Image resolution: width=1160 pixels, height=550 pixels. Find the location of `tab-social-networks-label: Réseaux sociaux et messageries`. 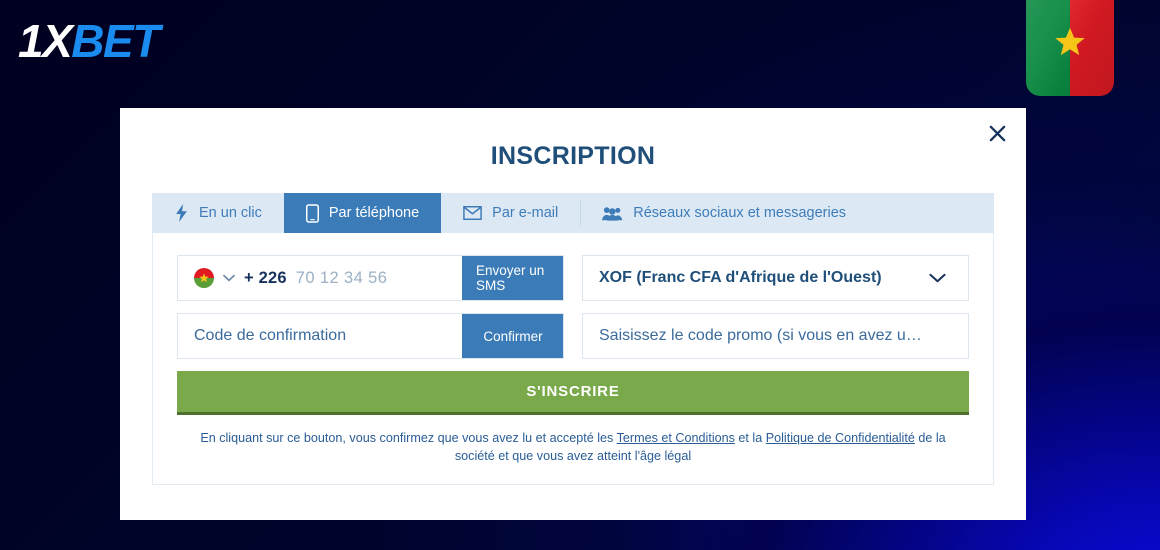

tab-social-networks-label: Réseaux sociaux et messageries is located at coordinates (740, 213).